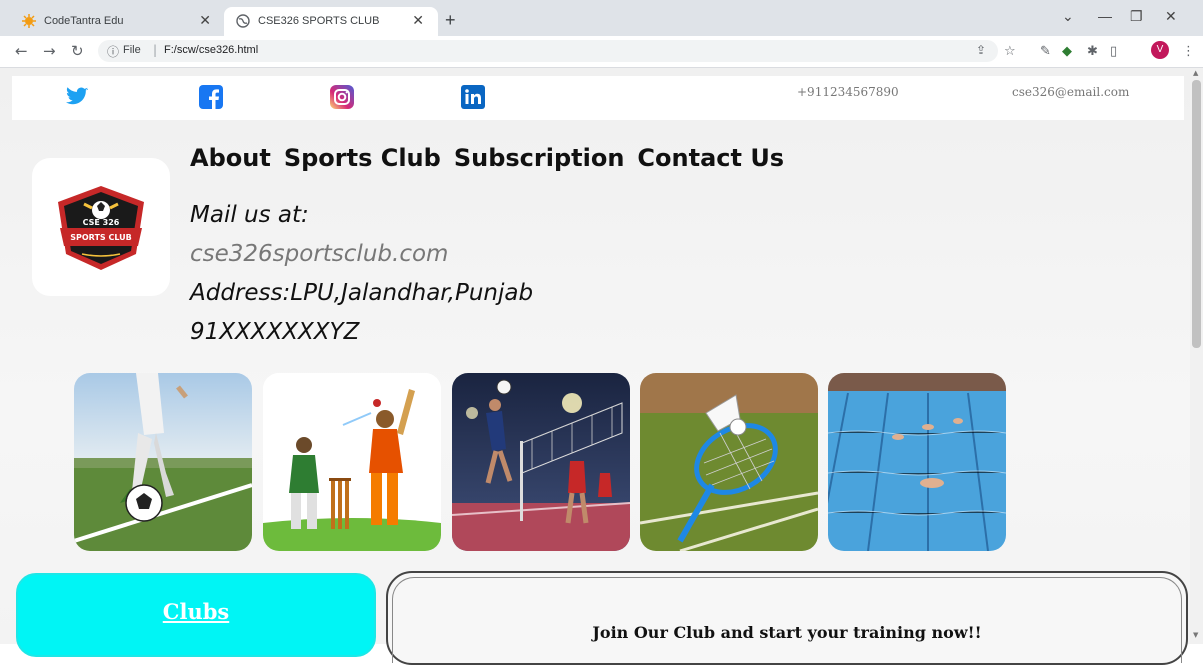 The image size is (1203, 665). Describe the element at coordinates (21, 51) in the screenshot. I see `back-icon: ←` at that location.